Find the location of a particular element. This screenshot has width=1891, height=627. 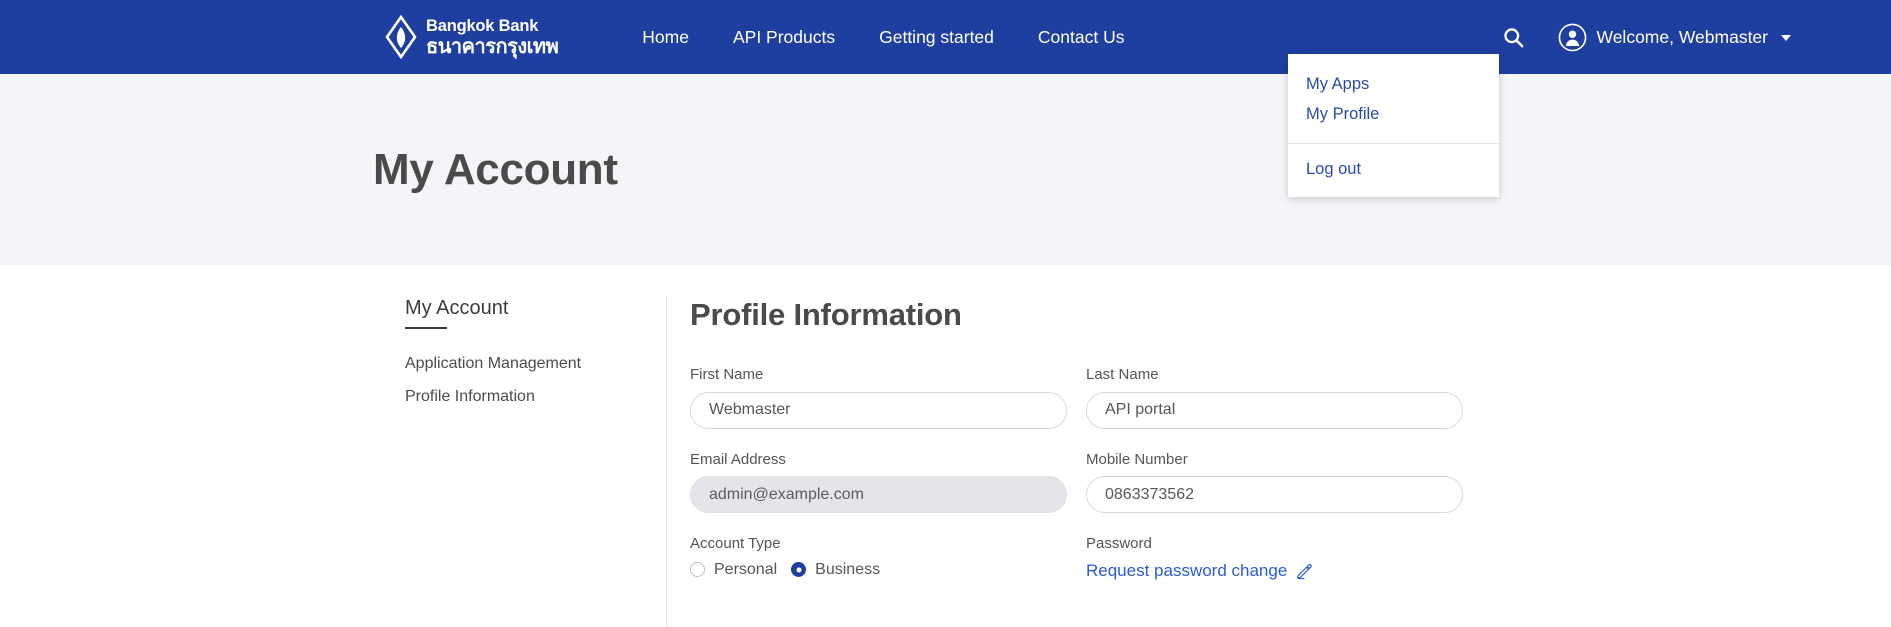

pencil-edit-icon is located at coordinates (1304, 570).